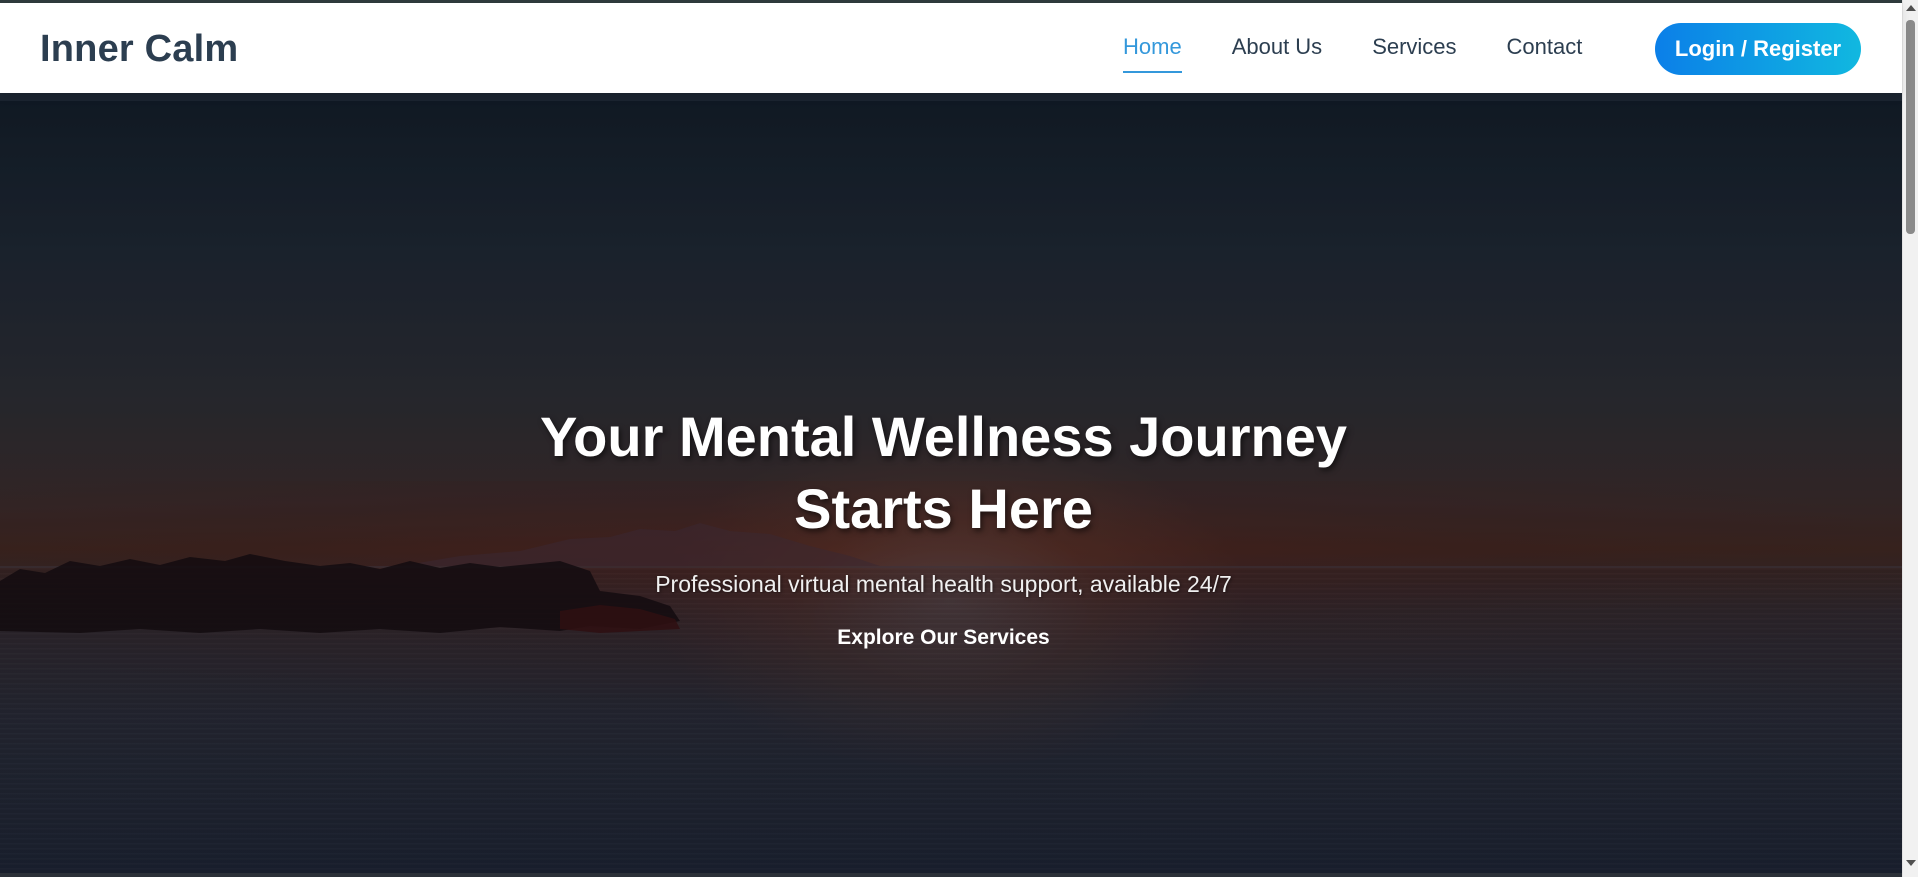 This screenshot has width=1918, height=877. Describe the element at coordinates (1277, 50) in the screenshot. I see `nav-about-us-link: About Us` at that location.